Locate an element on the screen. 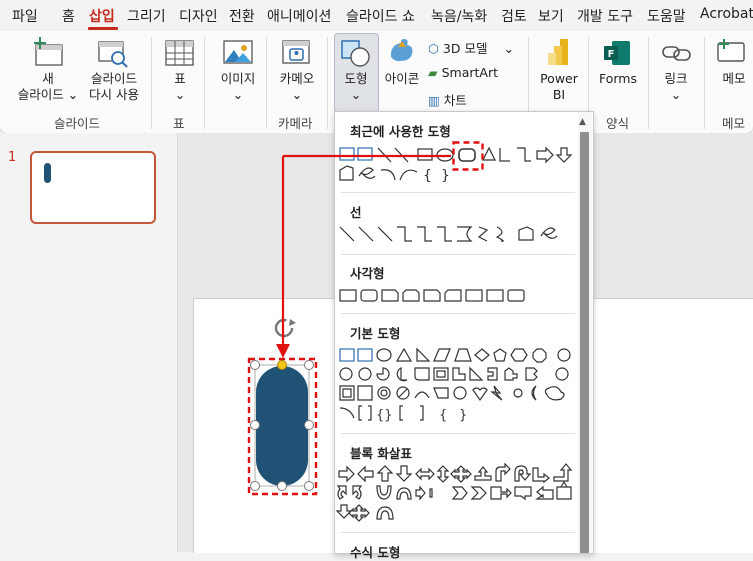 This screenshot has width=753, height=561. tab-recording: 녹음/녹화 is located at coordinates (459, 16).